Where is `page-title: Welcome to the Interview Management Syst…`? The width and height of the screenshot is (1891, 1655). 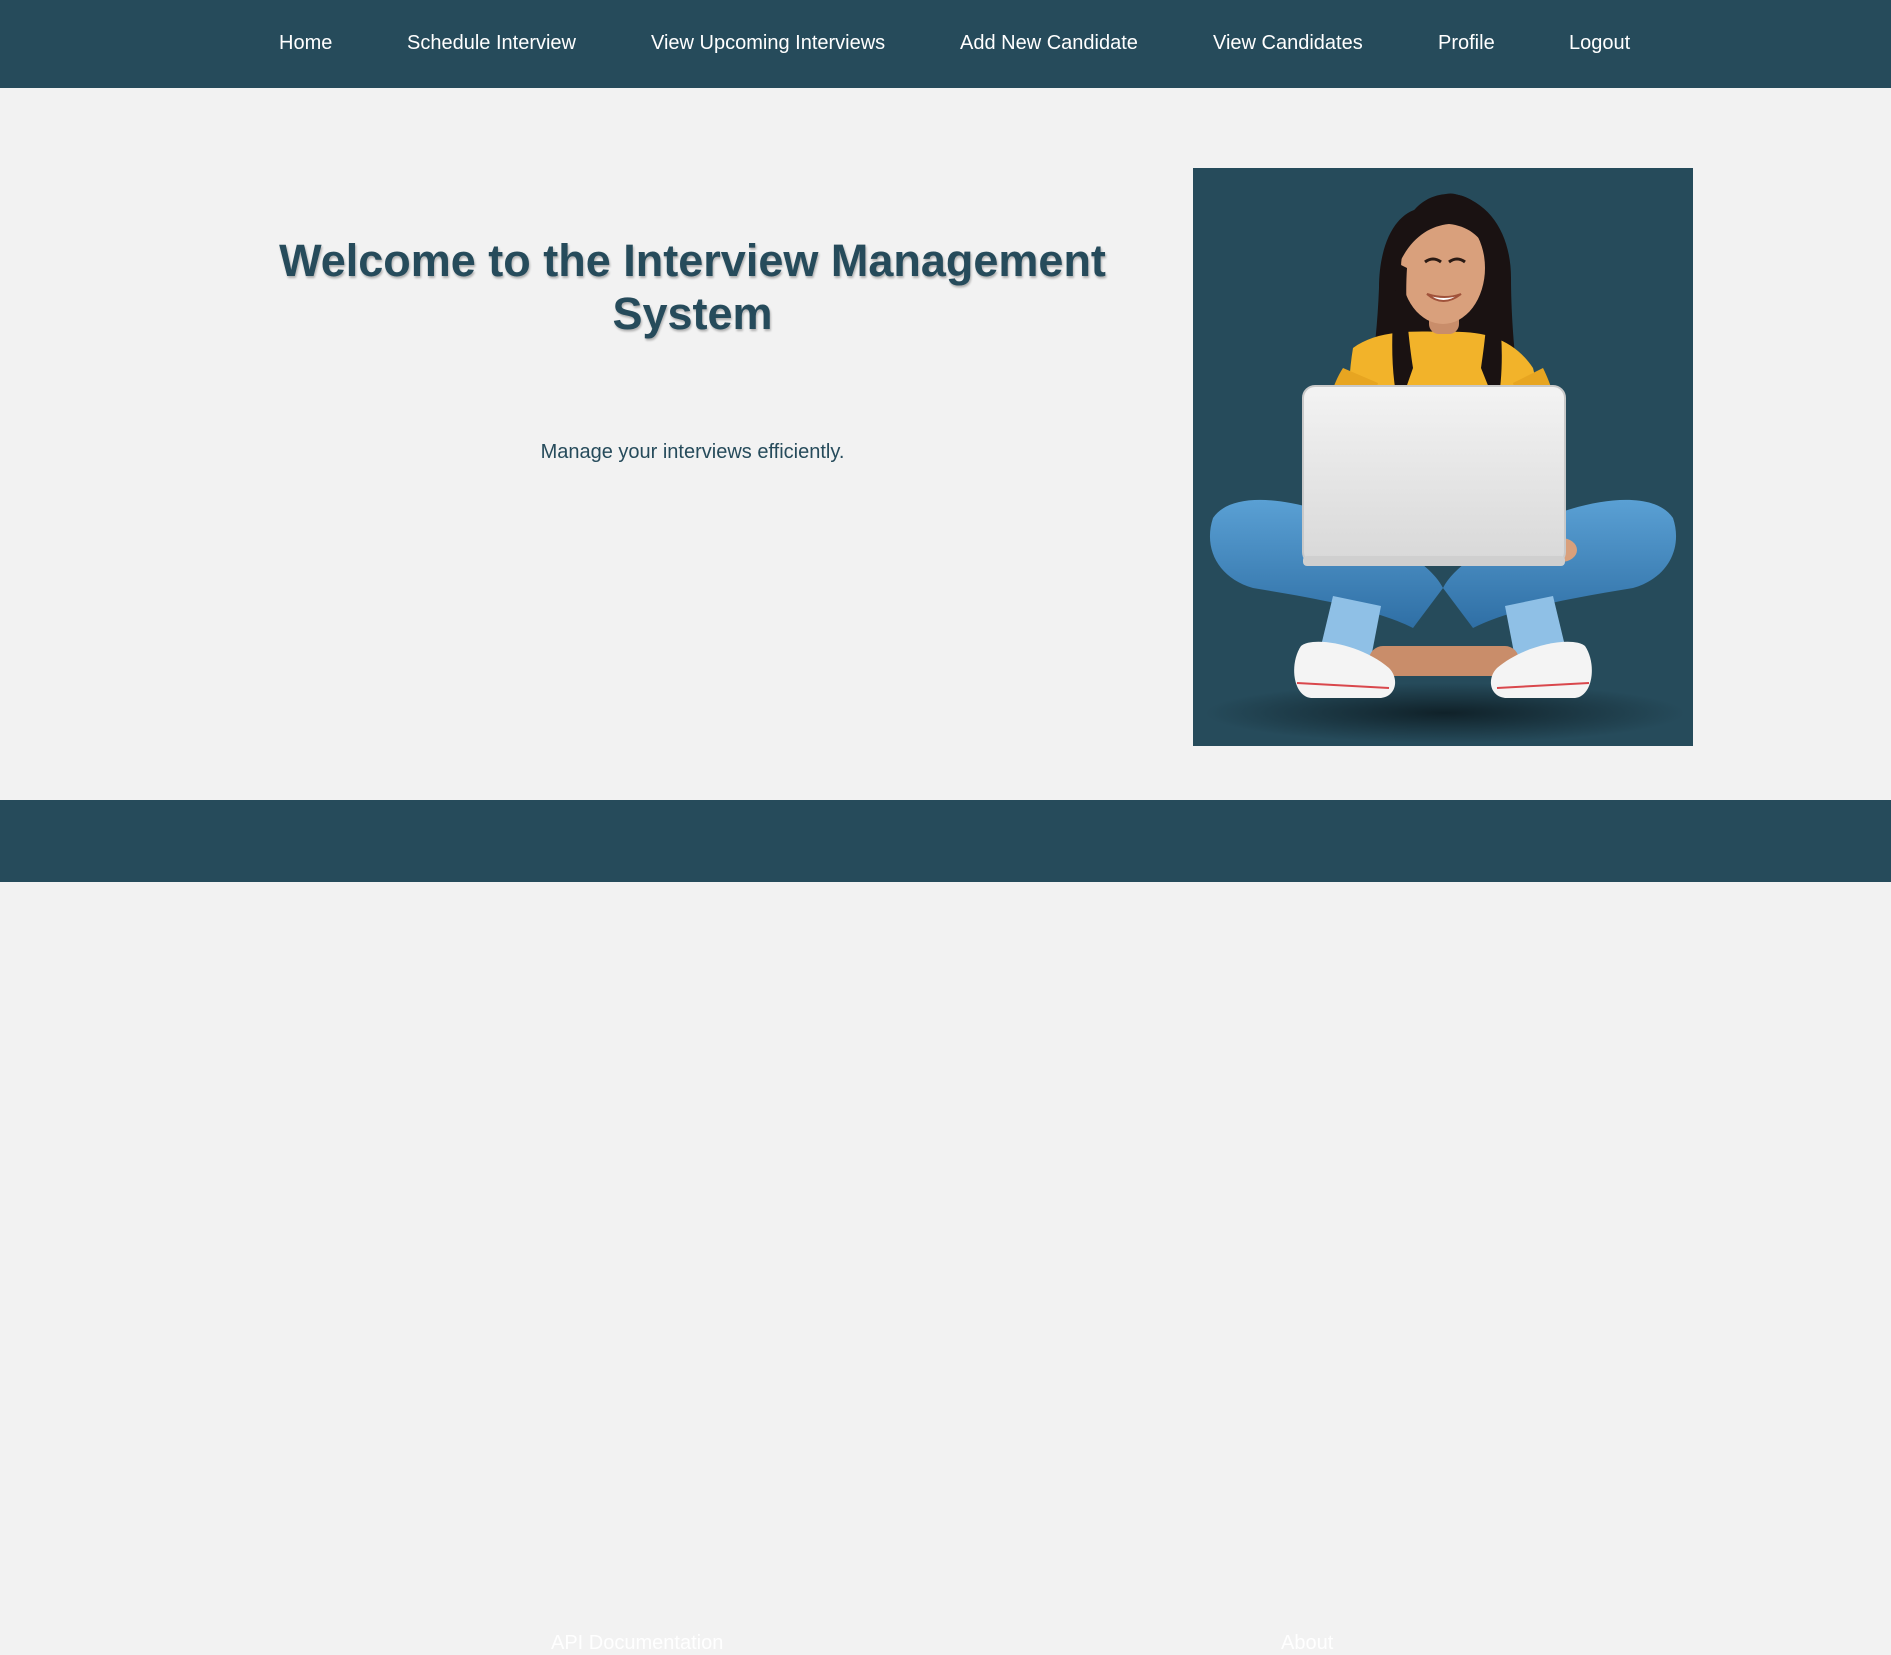 page-title: Welcome to the Interview Management Syst… is located at coordinates (692, 287).